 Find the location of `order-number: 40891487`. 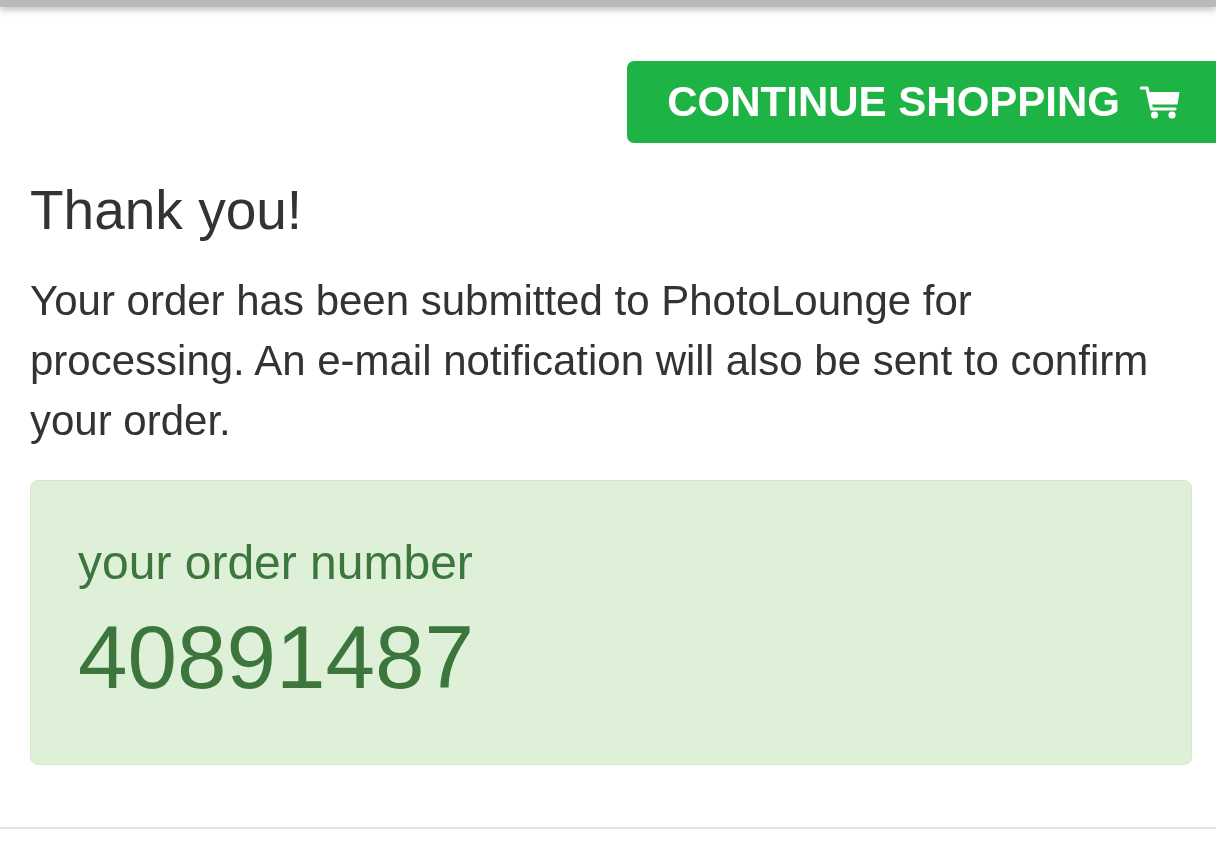

order-number: 40891487 is located at coordinates (276, 657).